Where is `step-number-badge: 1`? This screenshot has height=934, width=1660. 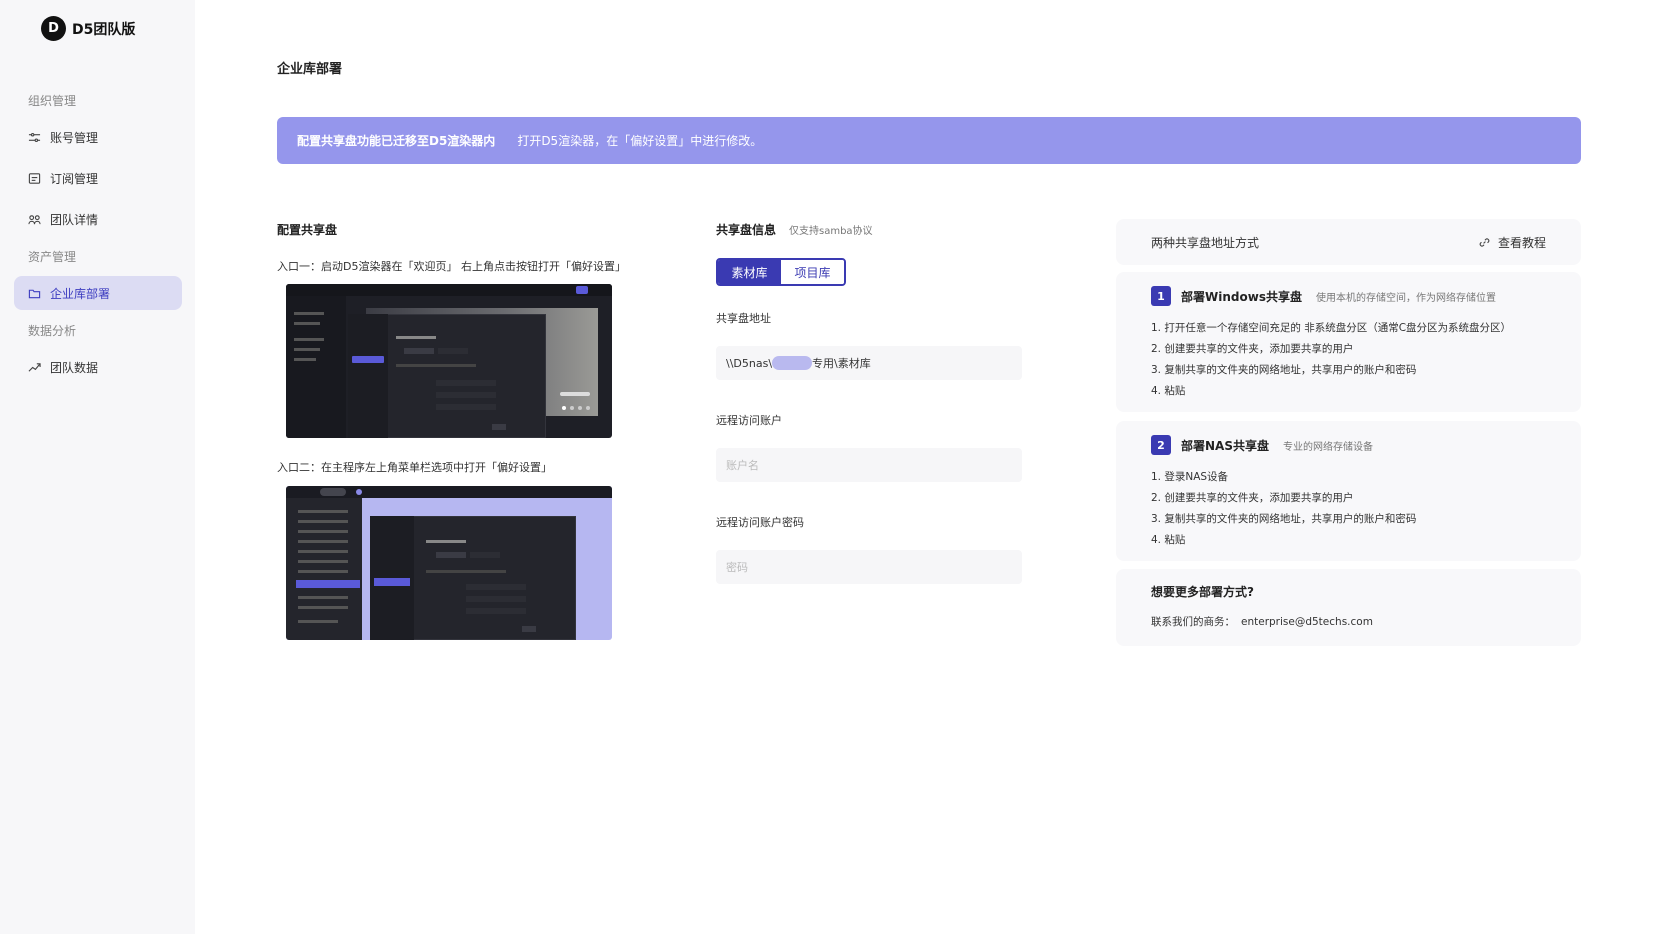
step-number-badge: 1 is located at coordinates (1161, 296).